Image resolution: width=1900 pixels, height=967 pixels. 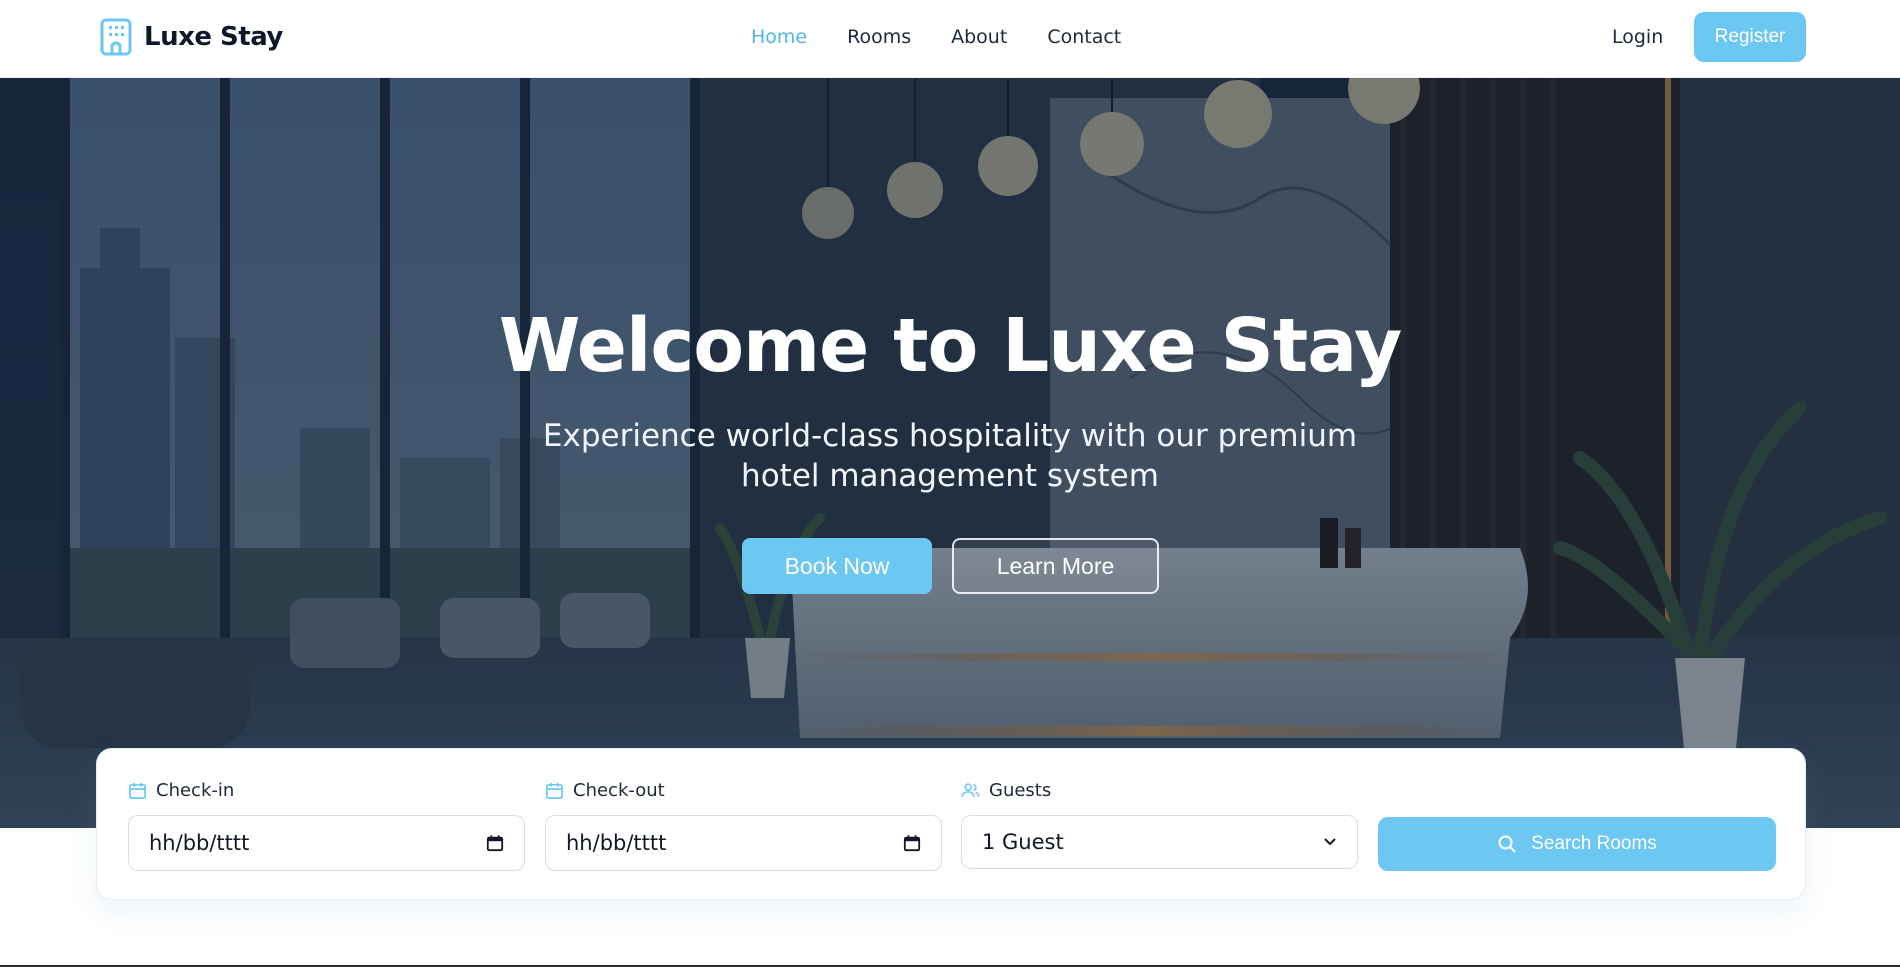 What do you see at coordinates (1594, 843) in the screenshot?
I see `search-rooms-label: Search Rooms` at bounding box center [1594, 843].